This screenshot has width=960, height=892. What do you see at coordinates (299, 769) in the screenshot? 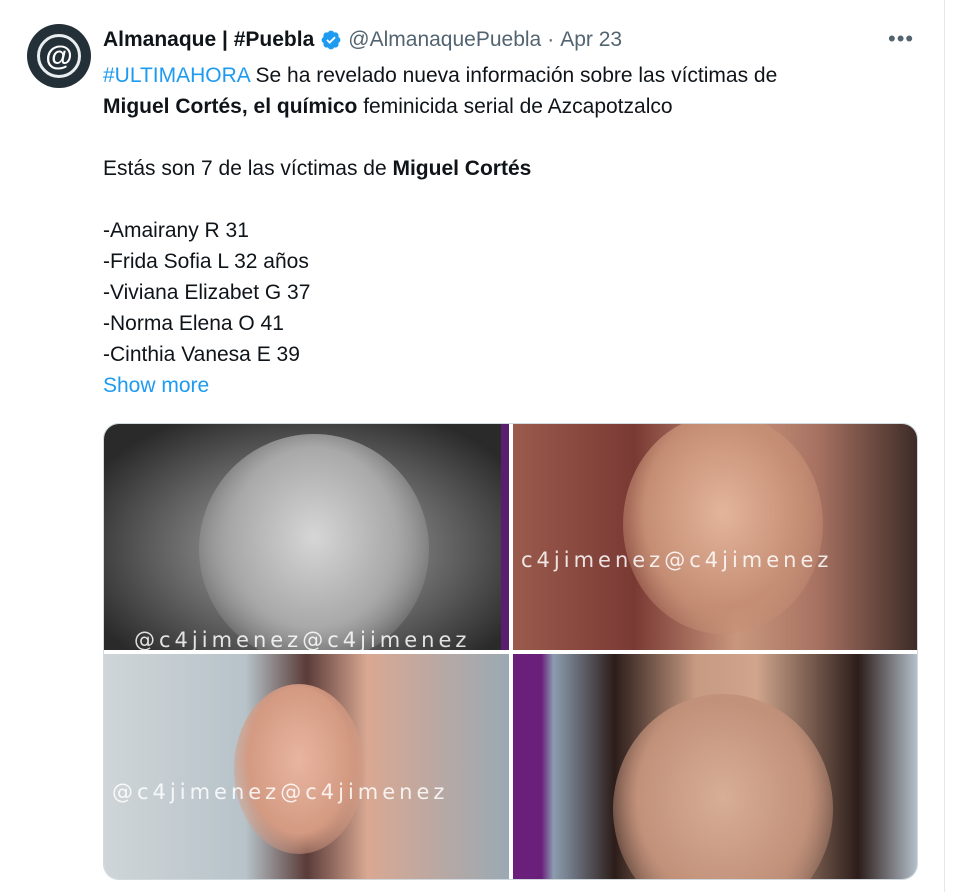
I see `photo-3-face` at bounding box center [299, 769].